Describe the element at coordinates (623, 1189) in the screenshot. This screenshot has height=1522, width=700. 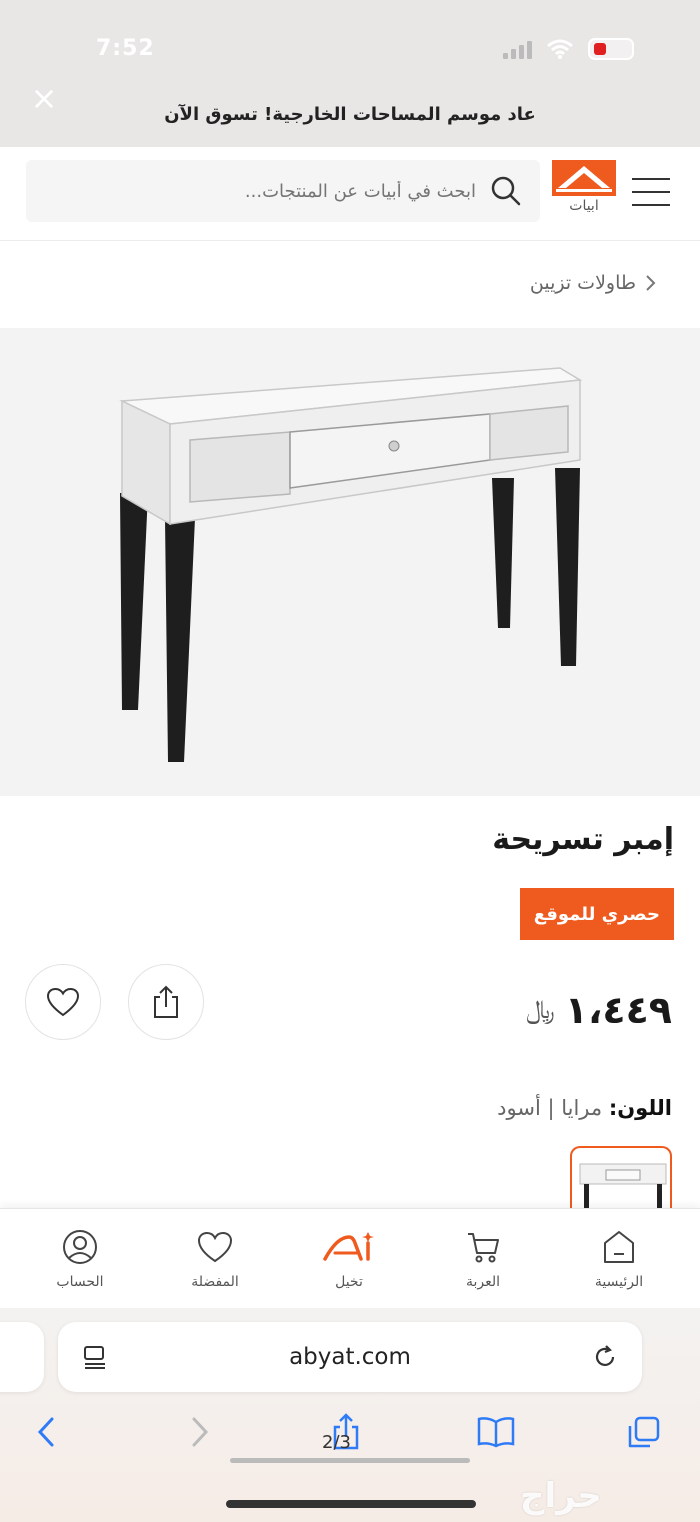
I see `swatch-thumbnail` at that location.